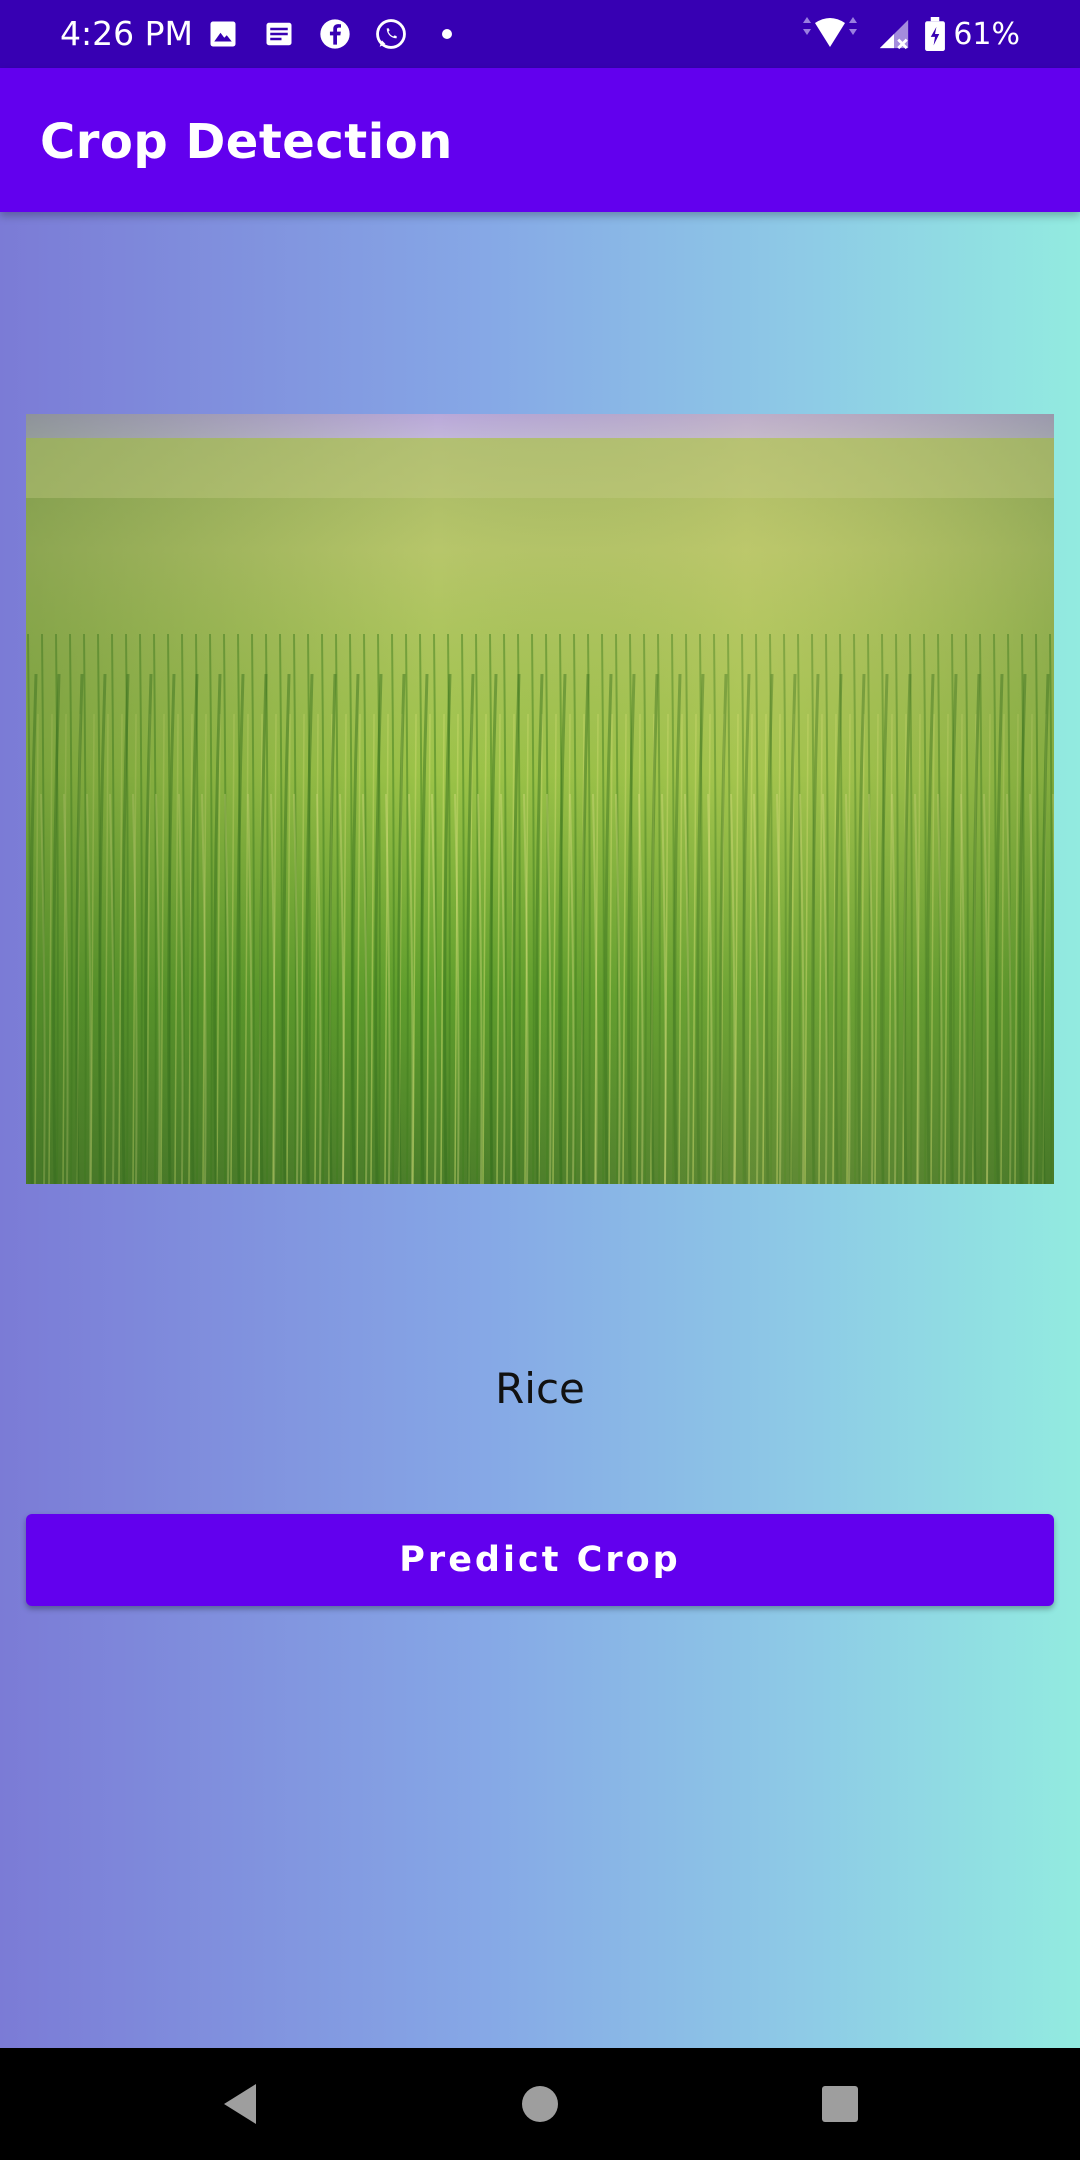  Describe the element at coordinates (391, 34) in the screenshot. I see `whatsapp-icon` at that location.